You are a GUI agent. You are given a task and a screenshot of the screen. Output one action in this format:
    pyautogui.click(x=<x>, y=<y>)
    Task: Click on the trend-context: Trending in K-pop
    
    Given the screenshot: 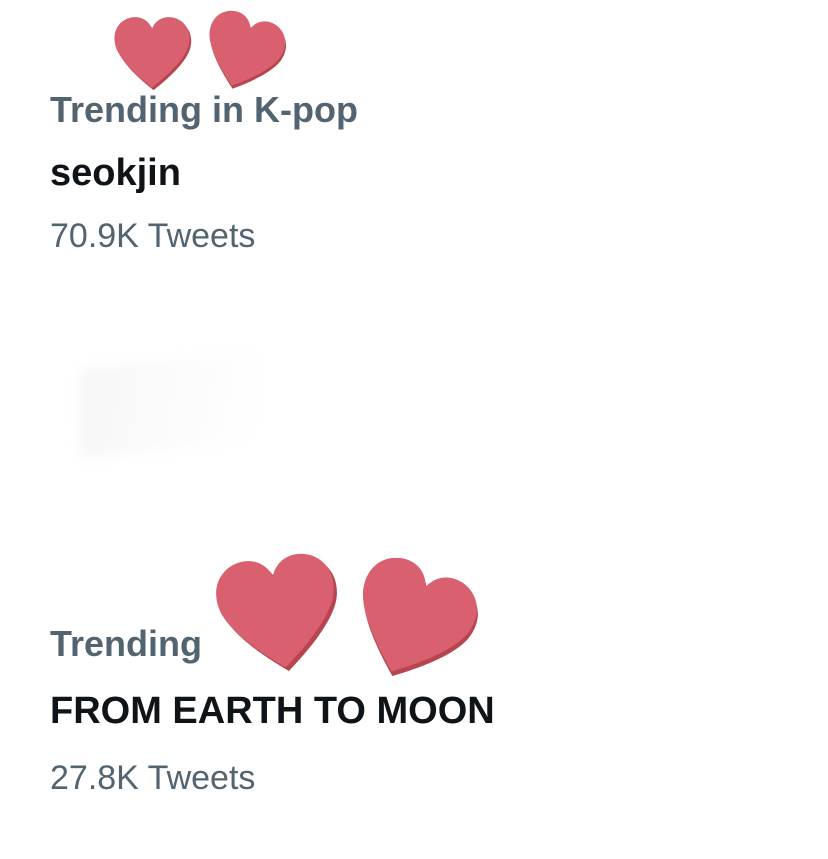 What is the action you would take?
    pyautogui.click(x=204, y=109)
    